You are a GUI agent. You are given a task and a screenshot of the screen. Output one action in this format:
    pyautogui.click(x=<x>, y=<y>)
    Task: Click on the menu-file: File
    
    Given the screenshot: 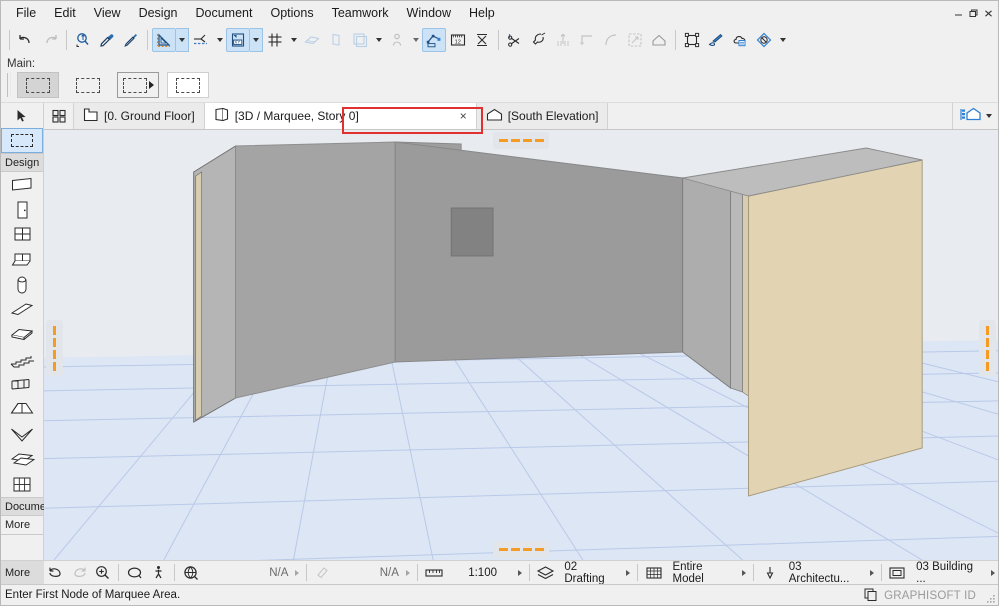 What is the action you would take?
    pyautogui.click(x=26, y=13)
    